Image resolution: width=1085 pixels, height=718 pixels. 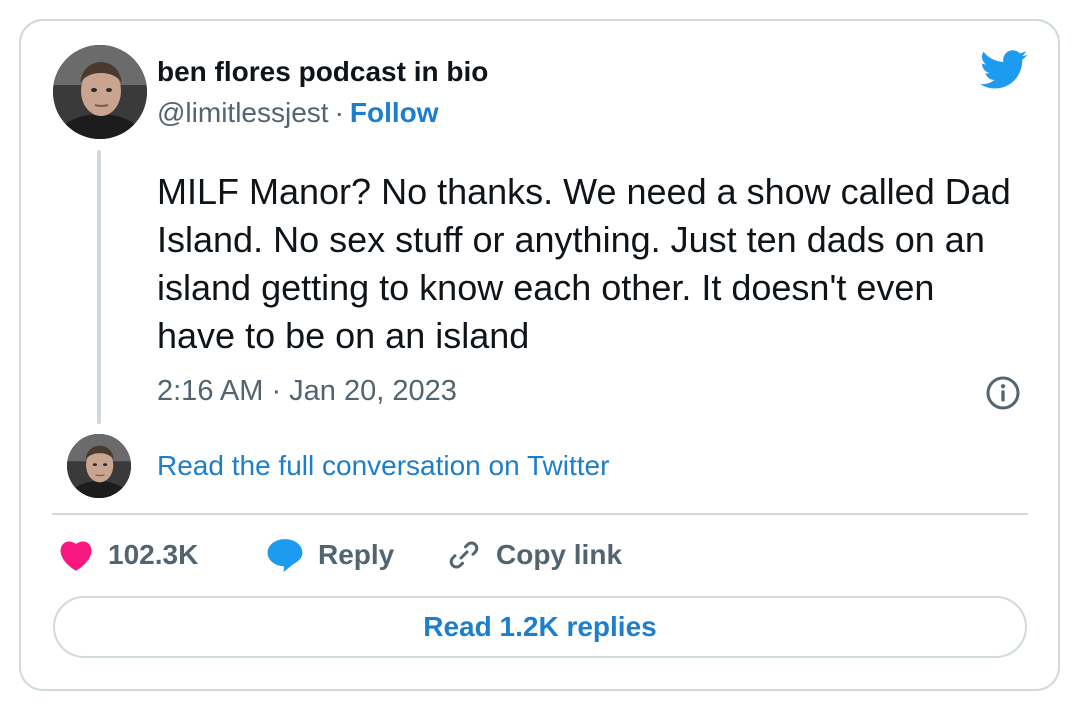 I want to click on conversation-avatar-image, so click(x=99, y=466).